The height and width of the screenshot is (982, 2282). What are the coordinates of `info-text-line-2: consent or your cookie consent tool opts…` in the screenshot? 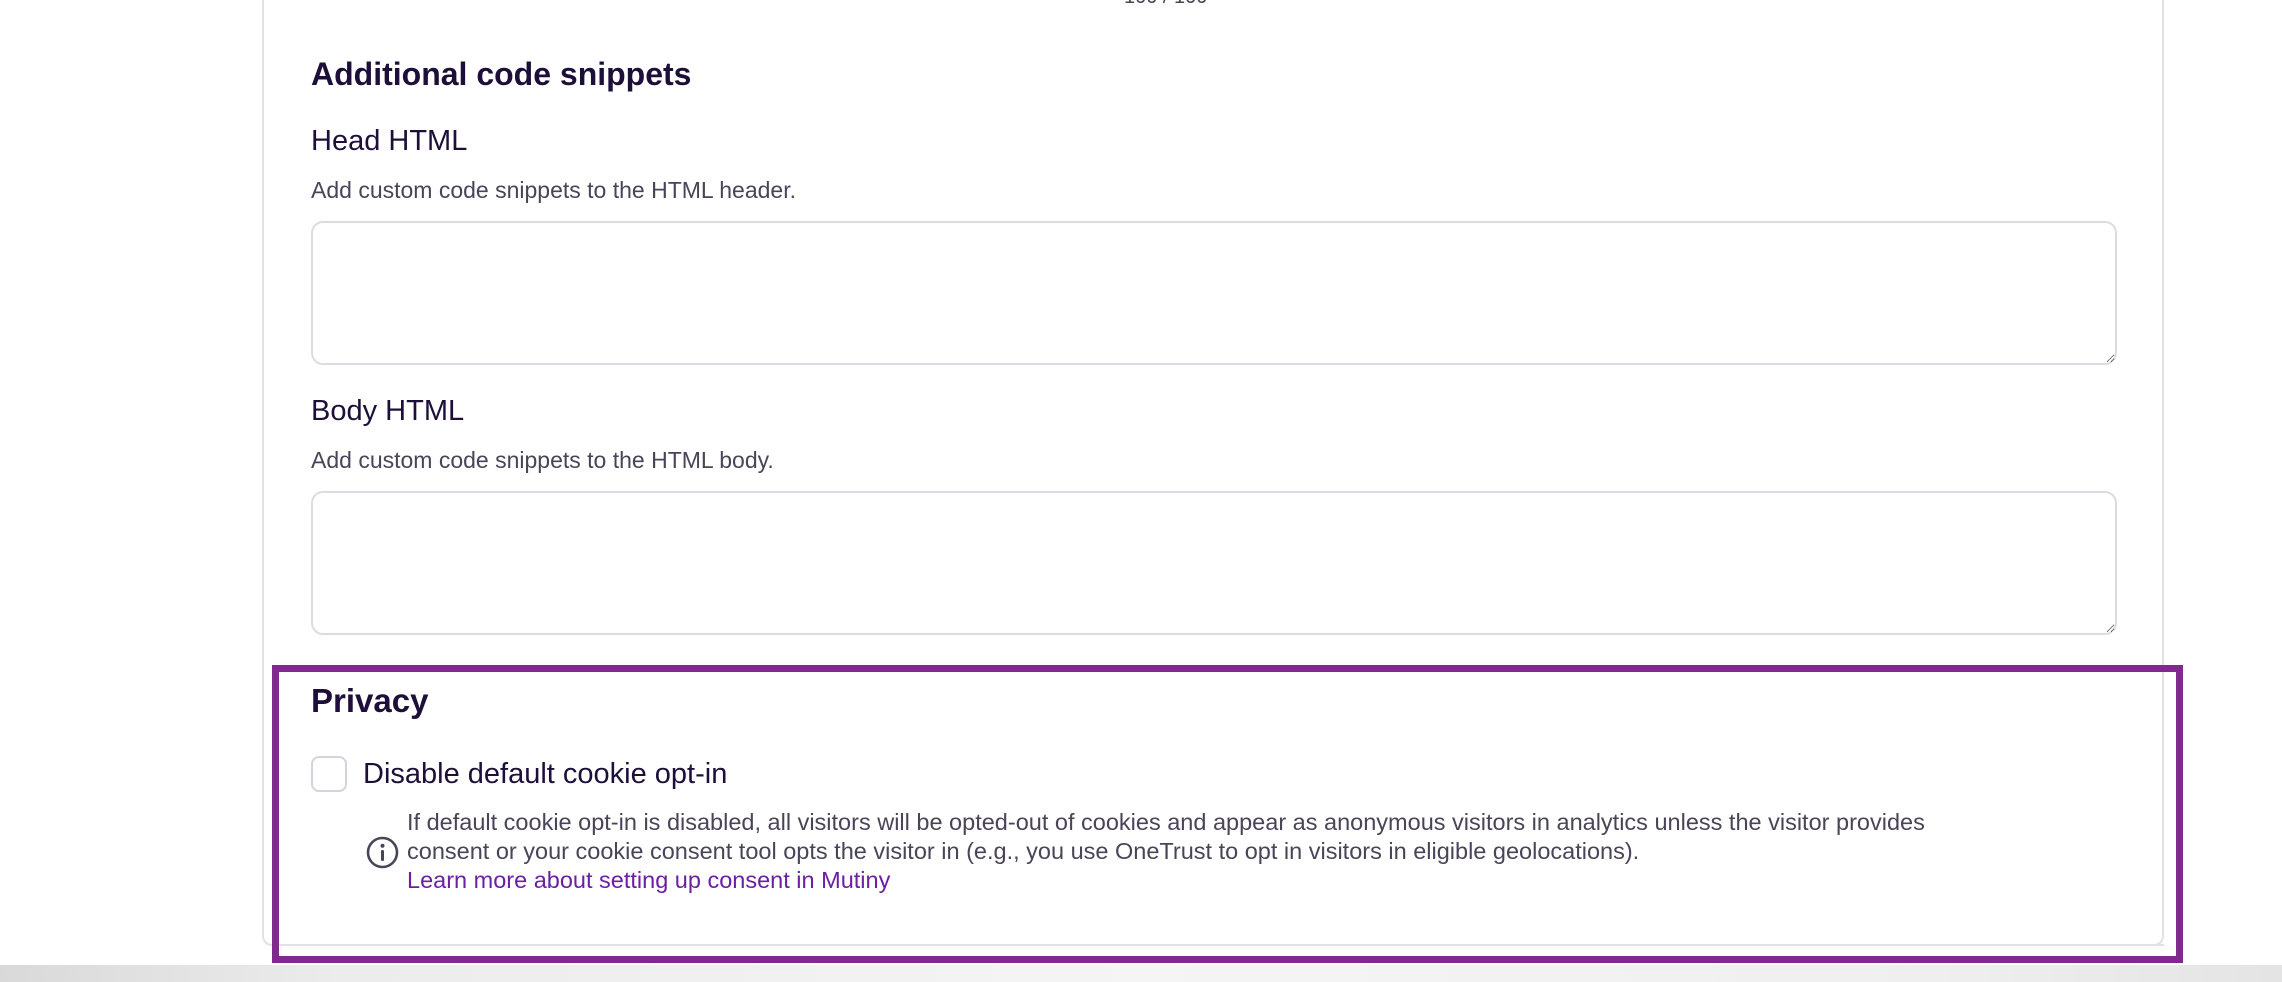 It's located at (1023, 851).